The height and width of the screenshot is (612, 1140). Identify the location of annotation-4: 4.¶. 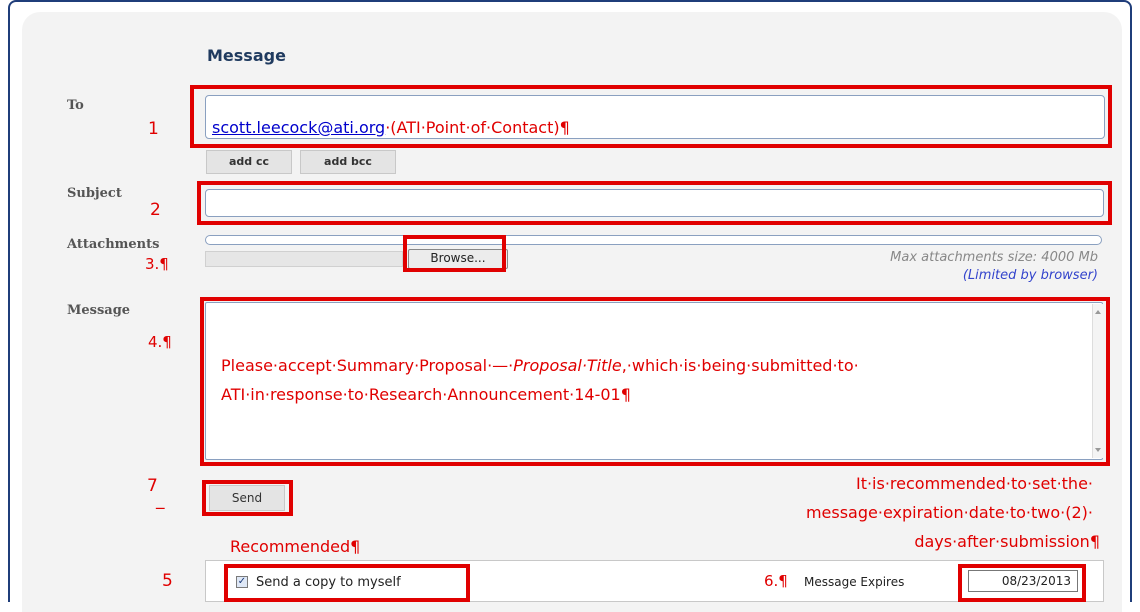
(160, 342).